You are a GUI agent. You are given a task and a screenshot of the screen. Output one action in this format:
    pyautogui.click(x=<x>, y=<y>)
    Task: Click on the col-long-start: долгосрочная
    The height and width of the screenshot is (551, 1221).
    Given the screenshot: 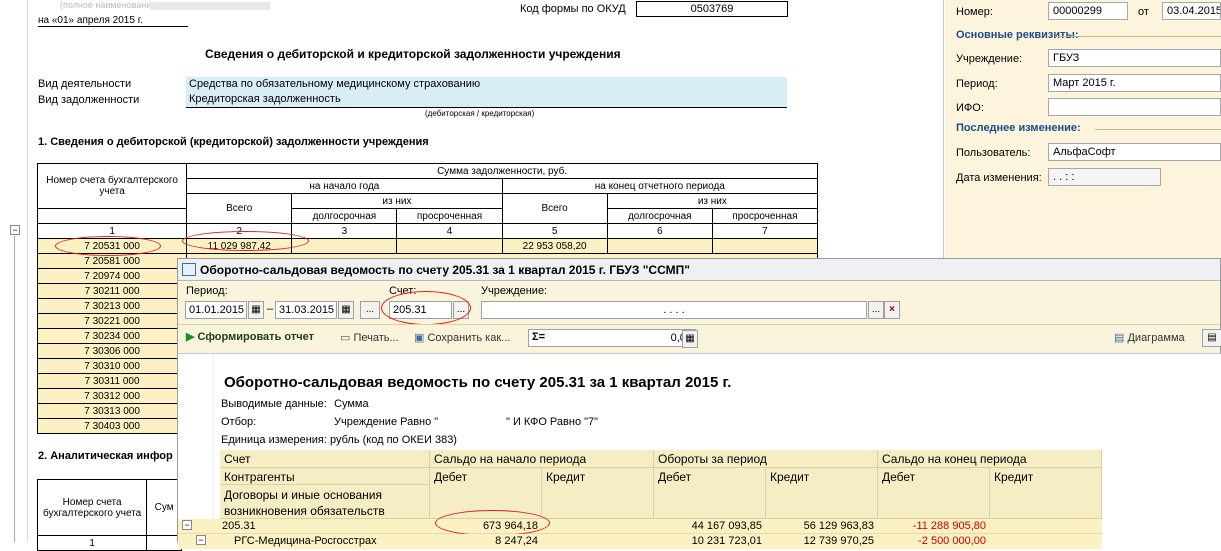 What is the action you would take?
    pyautogui.click(x=344, y=216)
    